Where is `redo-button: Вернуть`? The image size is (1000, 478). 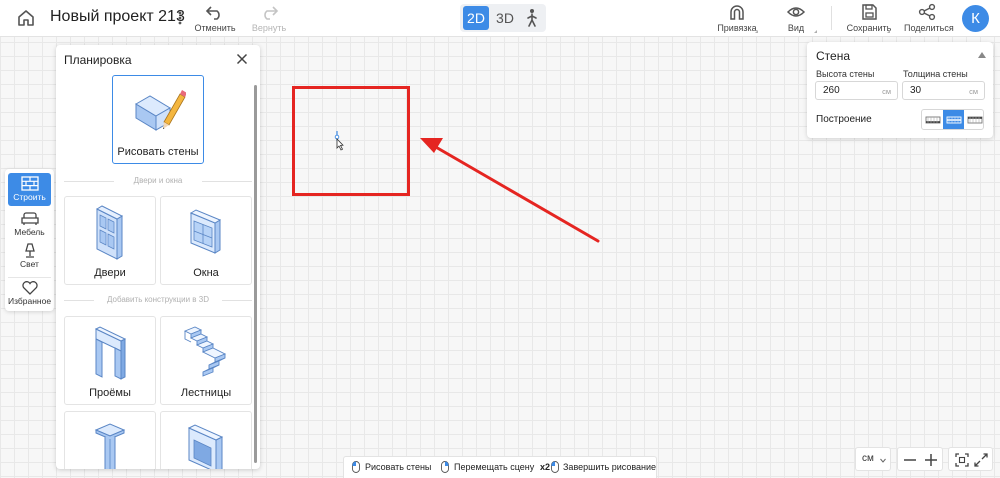
redo-button: Вернуть is located at coordinates (269, 18).